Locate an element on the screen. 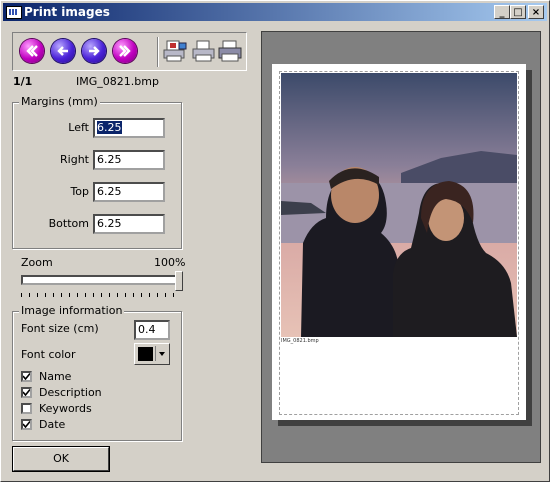 The width and height of the screenshot is (550, 482). print-icon is located at coordinates (230, 51).